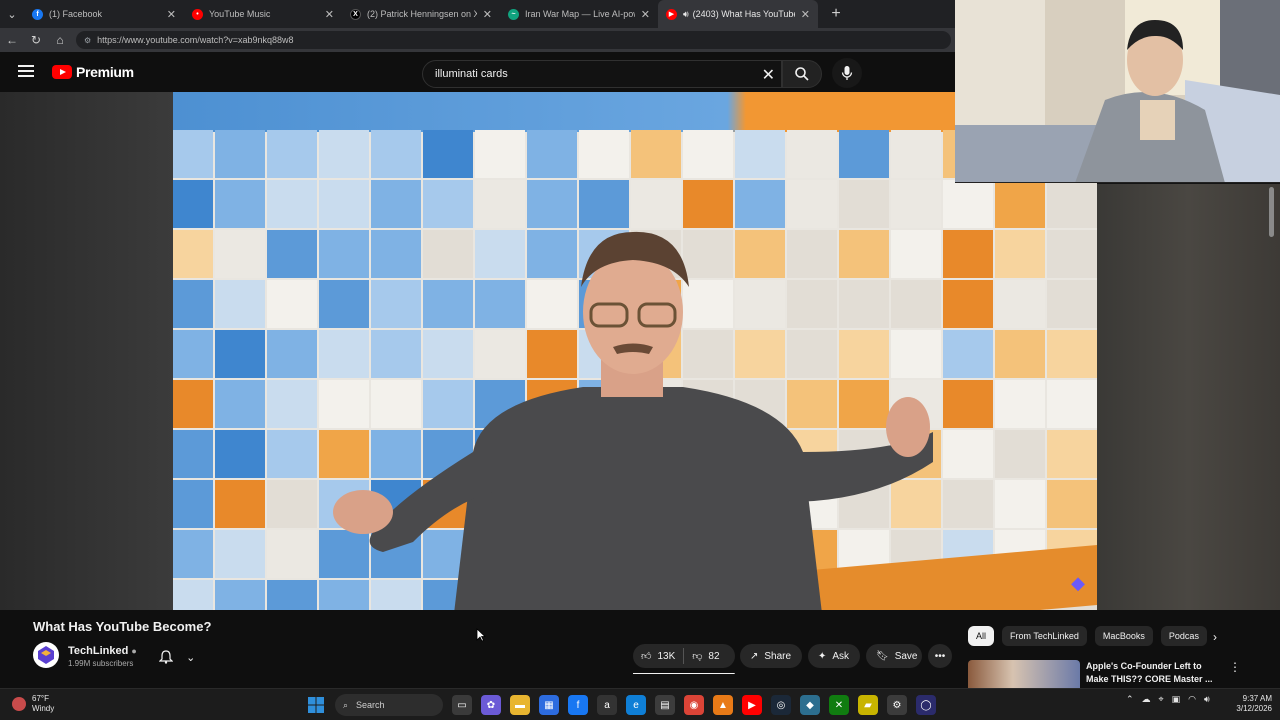 Image resolution: width=1280 pixels, height=720 pixels. What do you see at coordinates (471, 74) in the screenshot?
I see `search-query-text: illuminati cards` at bounding box center [471, 74].